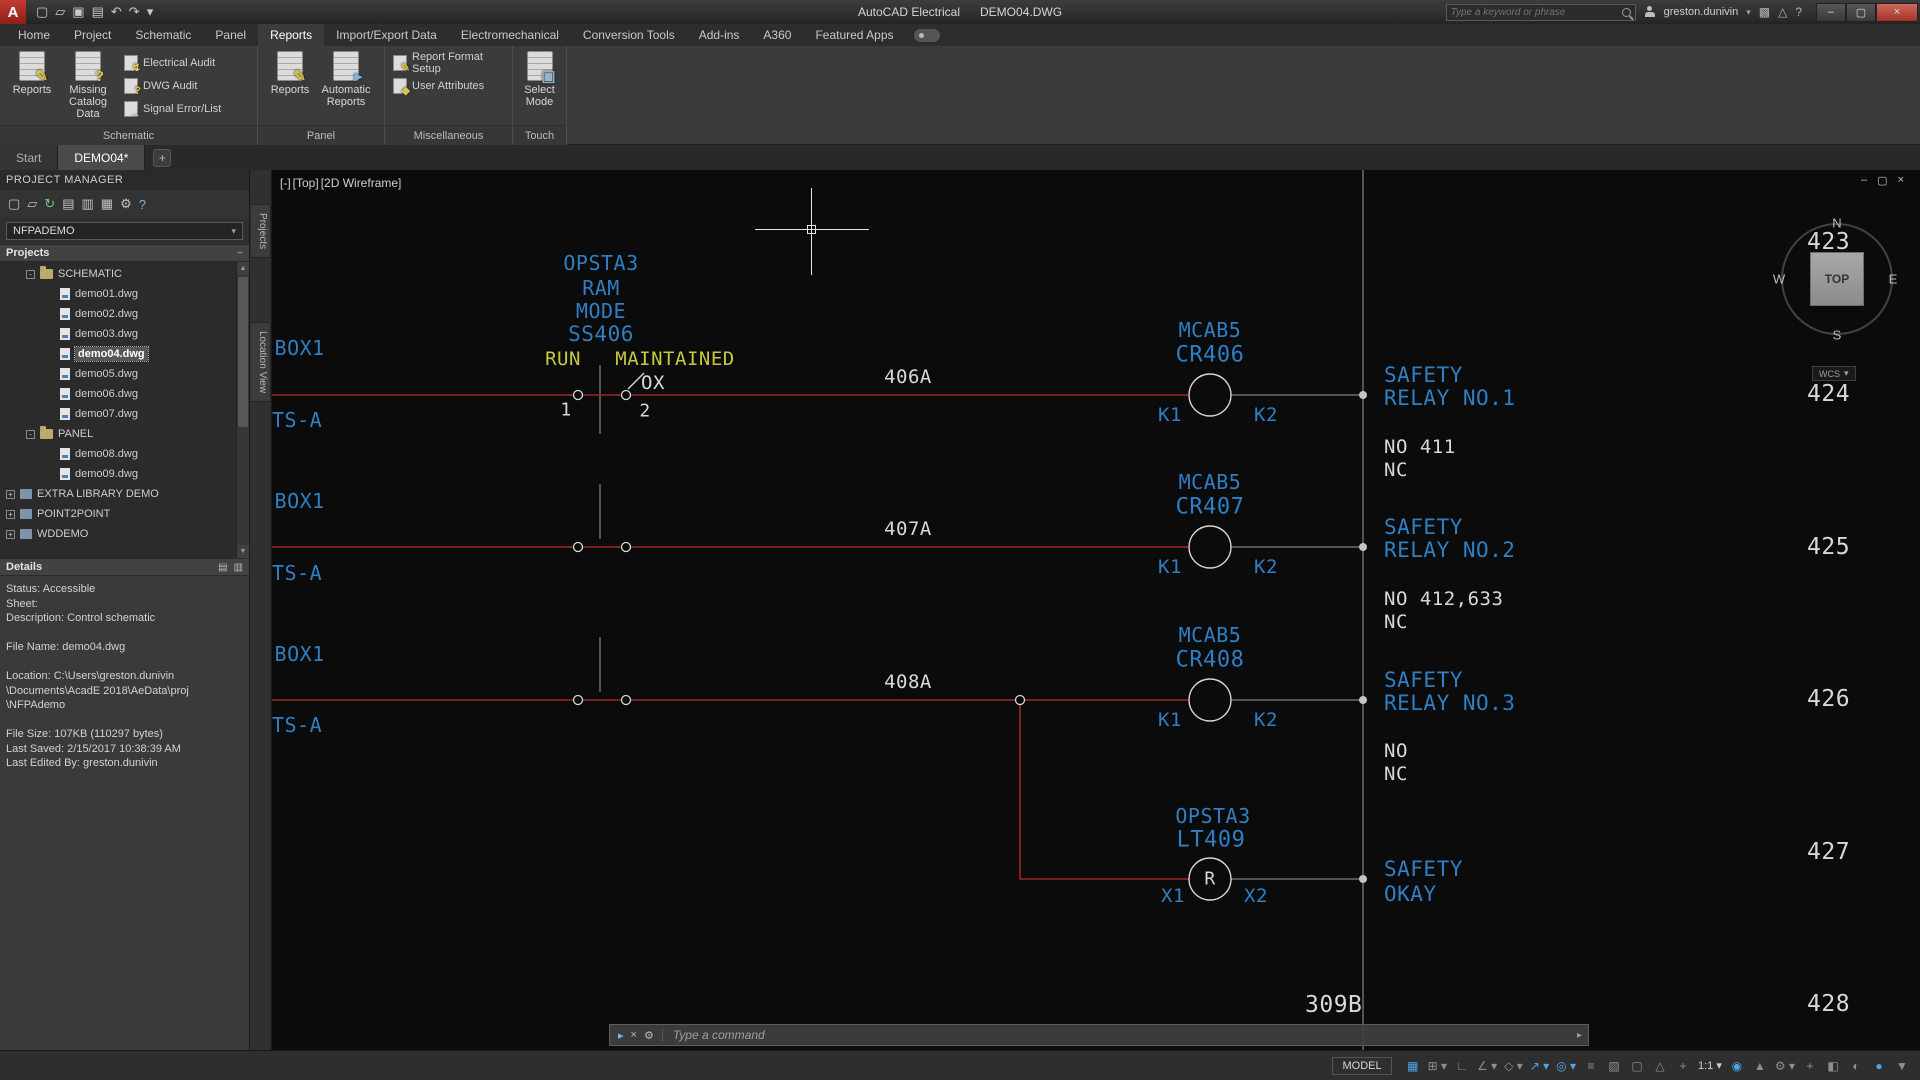 The image size is (1920, 1080). What do you see at coordinates (243, 268) in the screenshot?
I see `scroll-up-icon: ▲` at bounding box center [243, 268].